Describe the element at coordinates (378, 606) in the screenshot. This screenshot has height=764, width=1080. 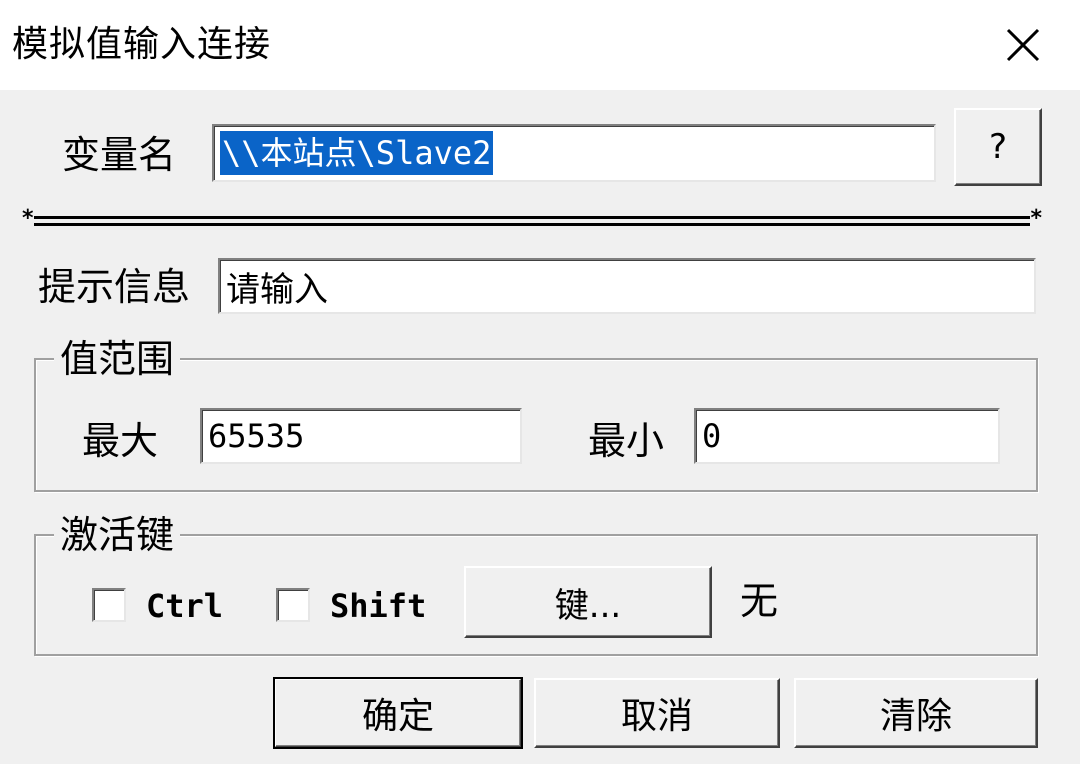
I see `shift-label: Shift` at that location.